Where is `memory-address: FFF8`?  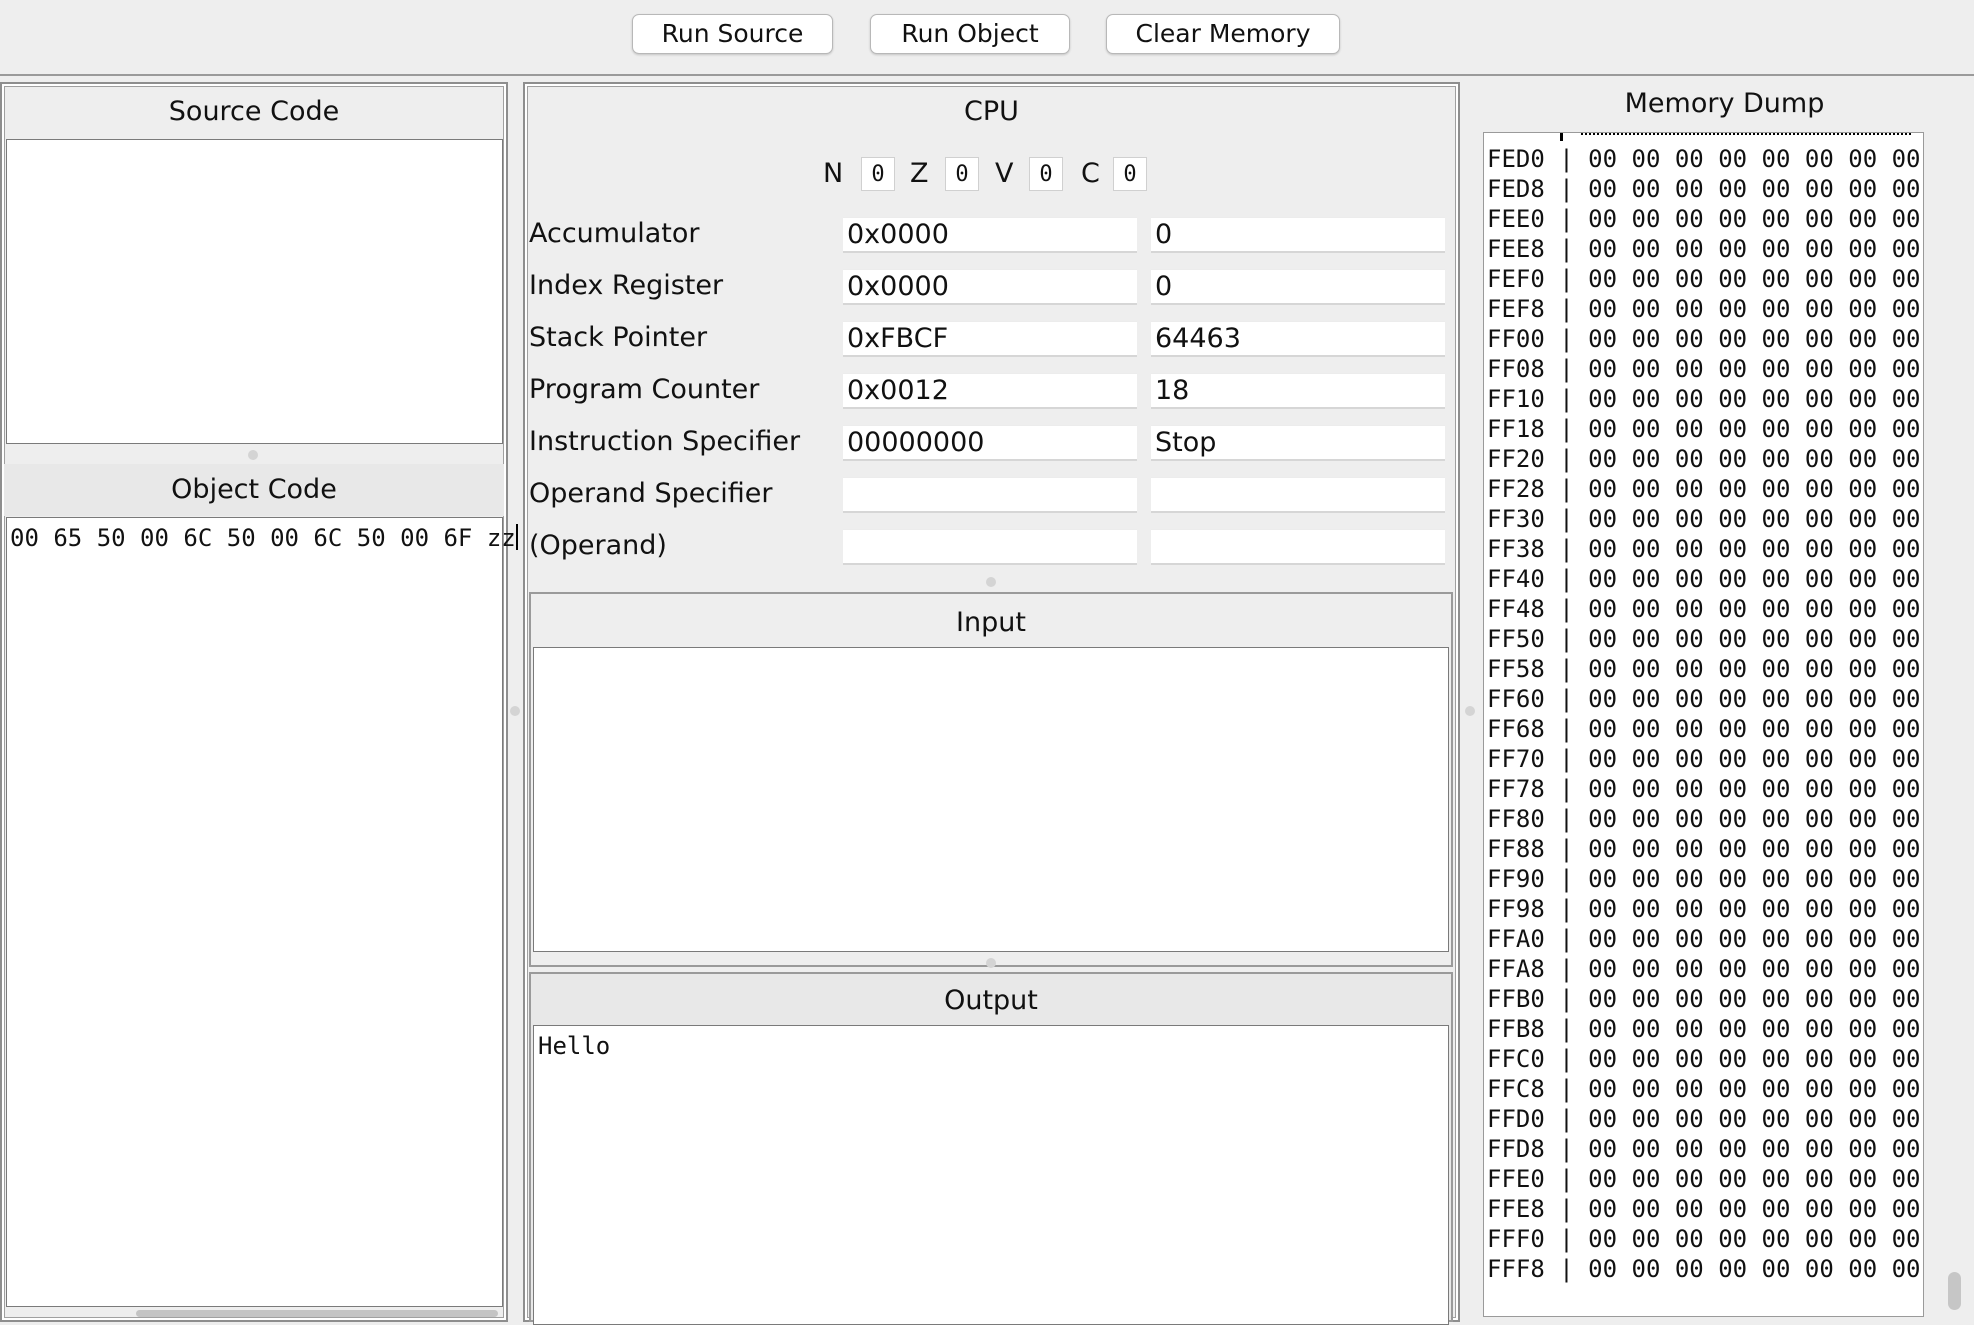 memory-address: FFF8 is located at coordinates (1516, 1269).